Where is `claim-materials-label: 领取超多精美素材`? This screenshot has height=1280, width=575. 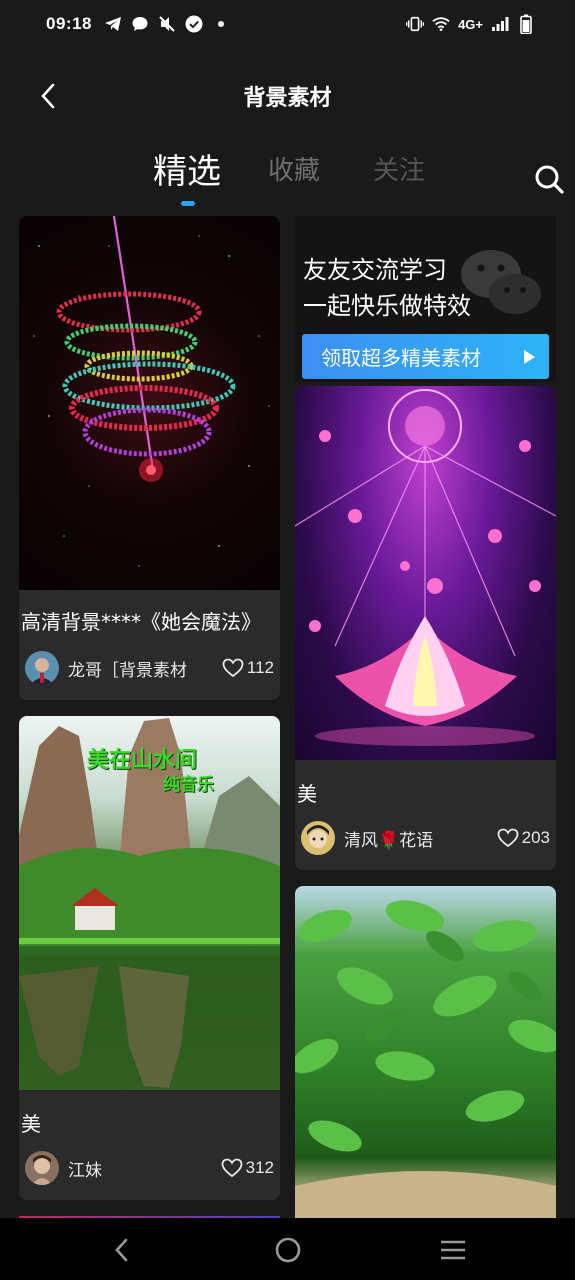
claim-materials-label: 领取超多精美素材 is located at coordinates (401, 358).